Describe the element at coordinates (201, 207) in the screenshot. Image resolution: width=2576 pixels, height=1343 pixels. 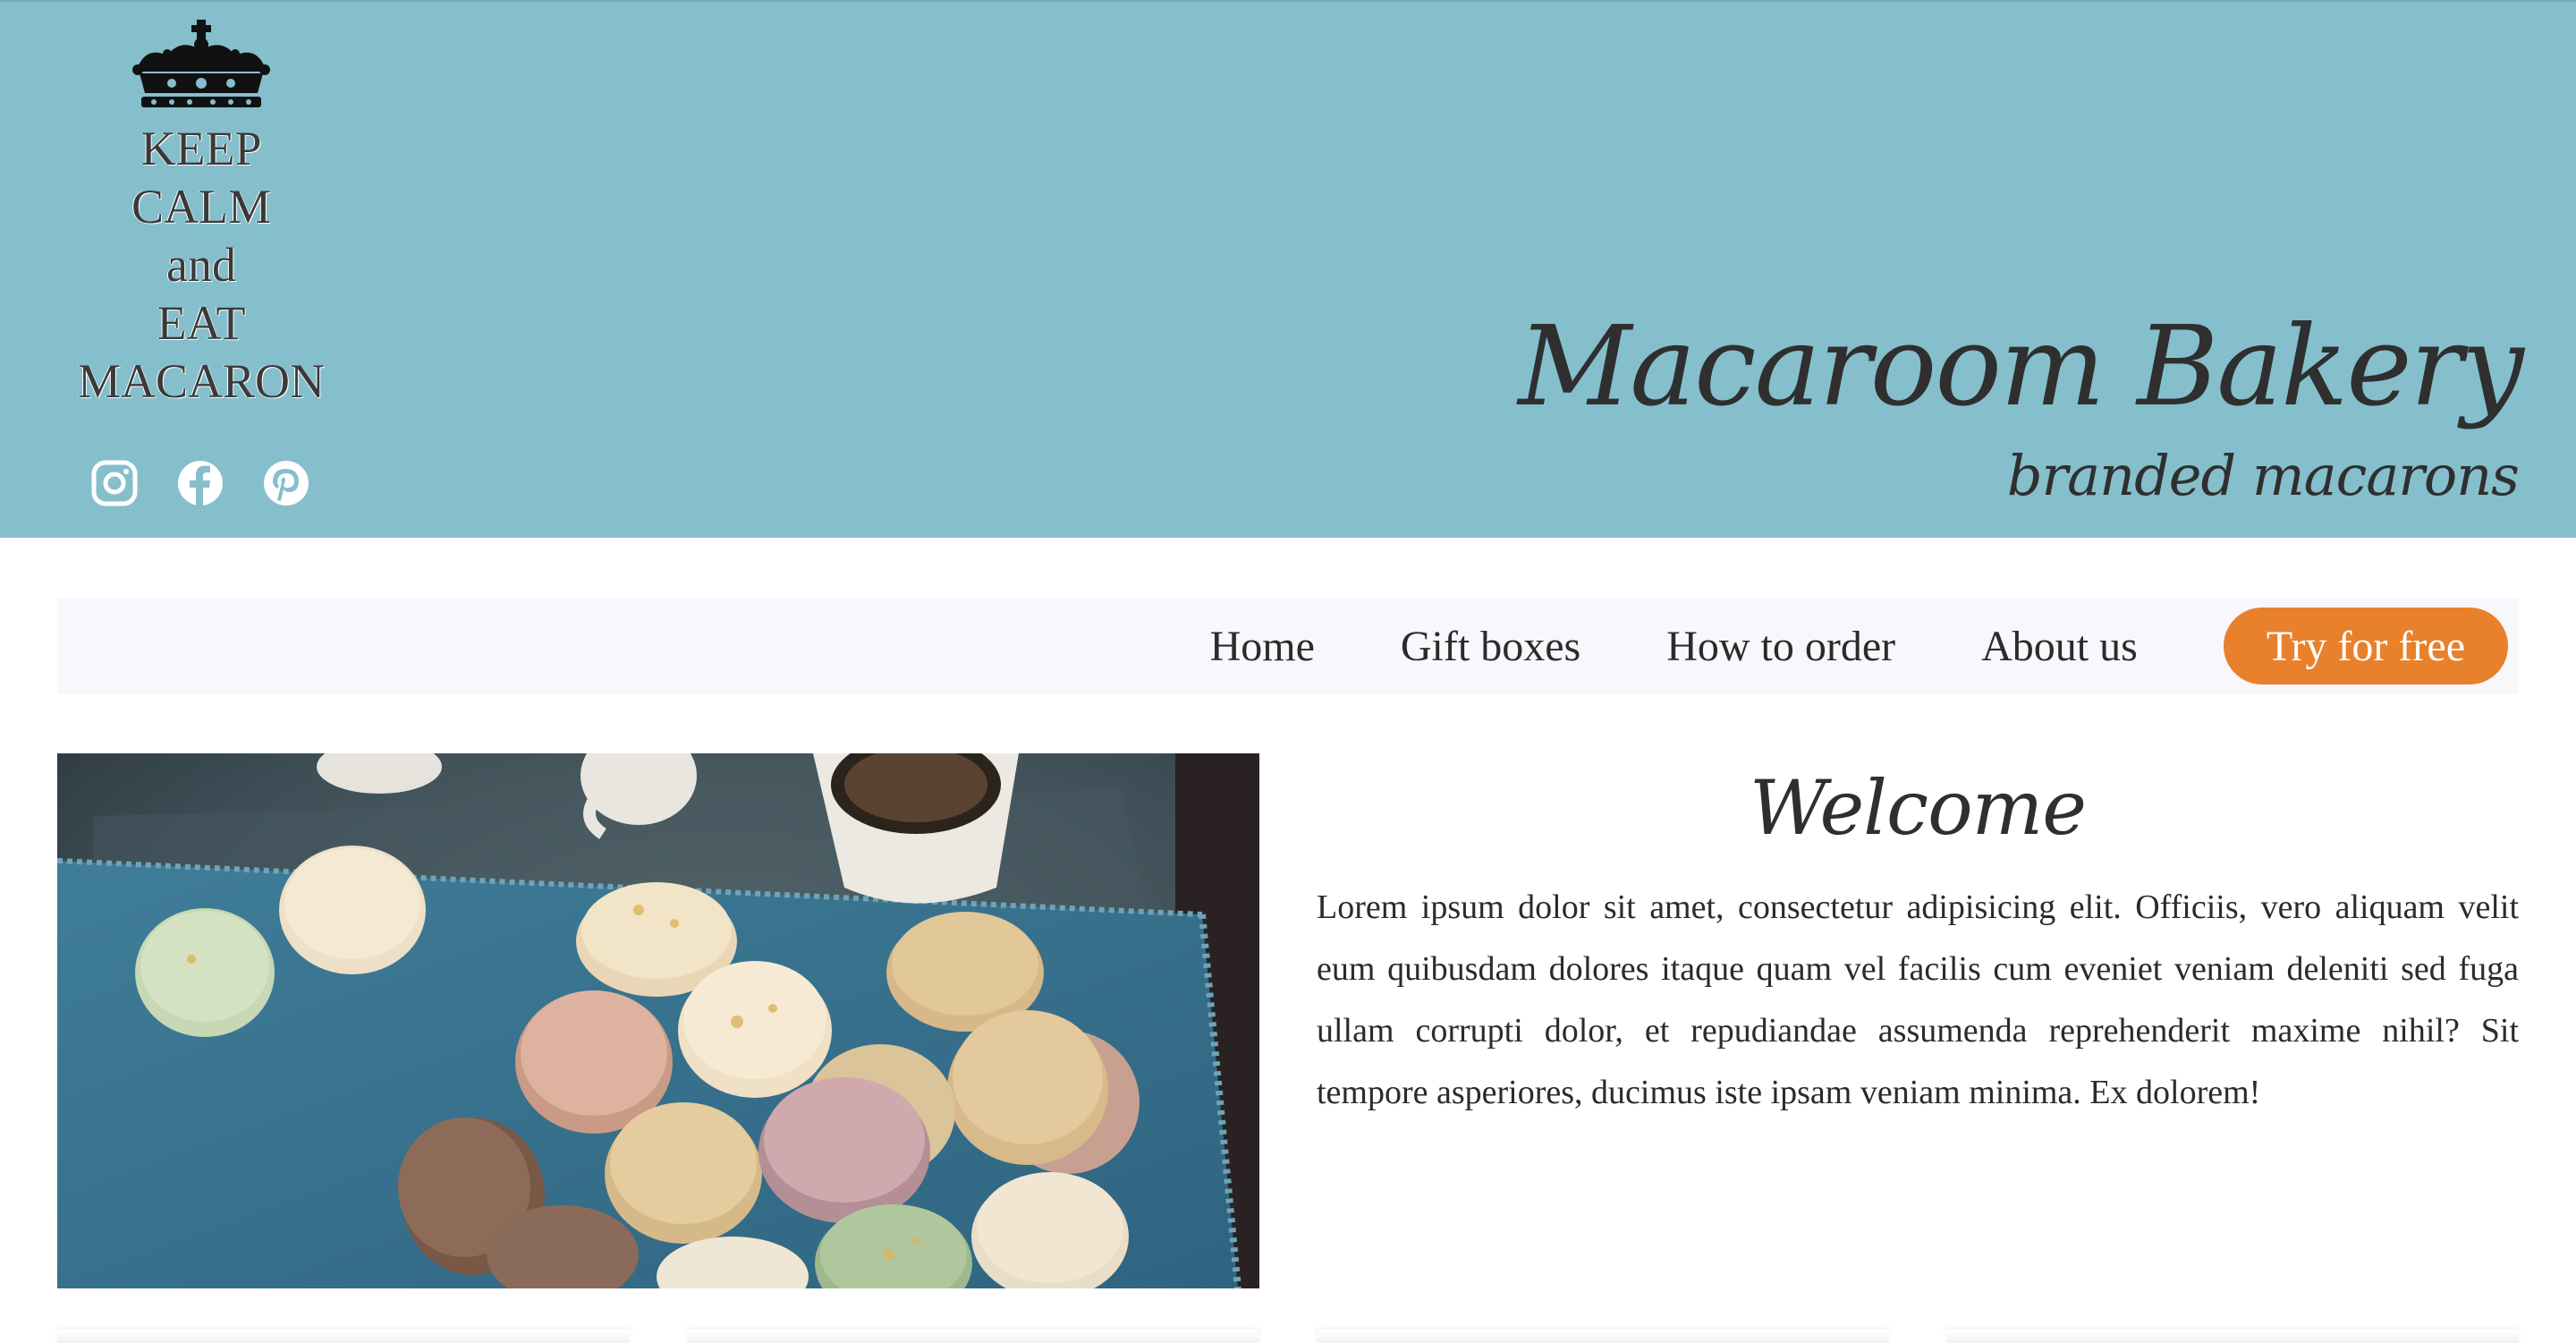
I see `slogan-line: CALM` at that location.